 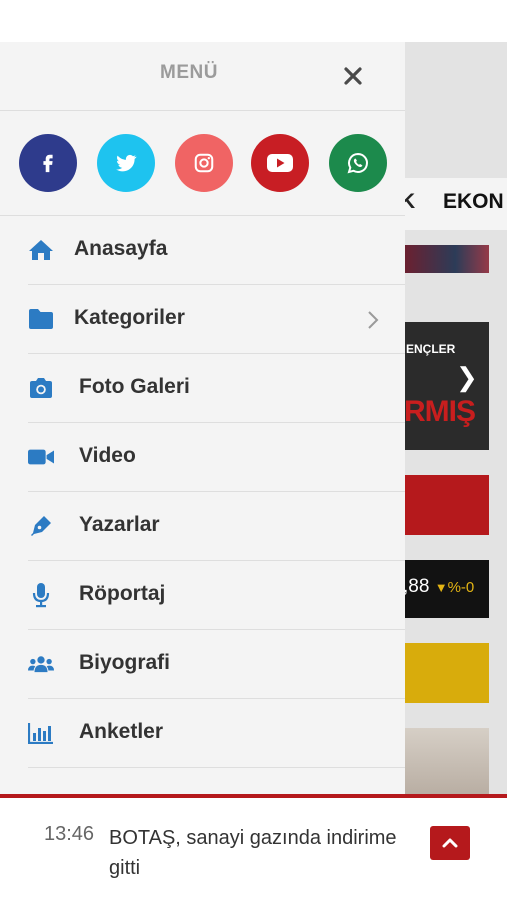 I want to click on background-headline: ENÇLER, so click(x=431, y=349).